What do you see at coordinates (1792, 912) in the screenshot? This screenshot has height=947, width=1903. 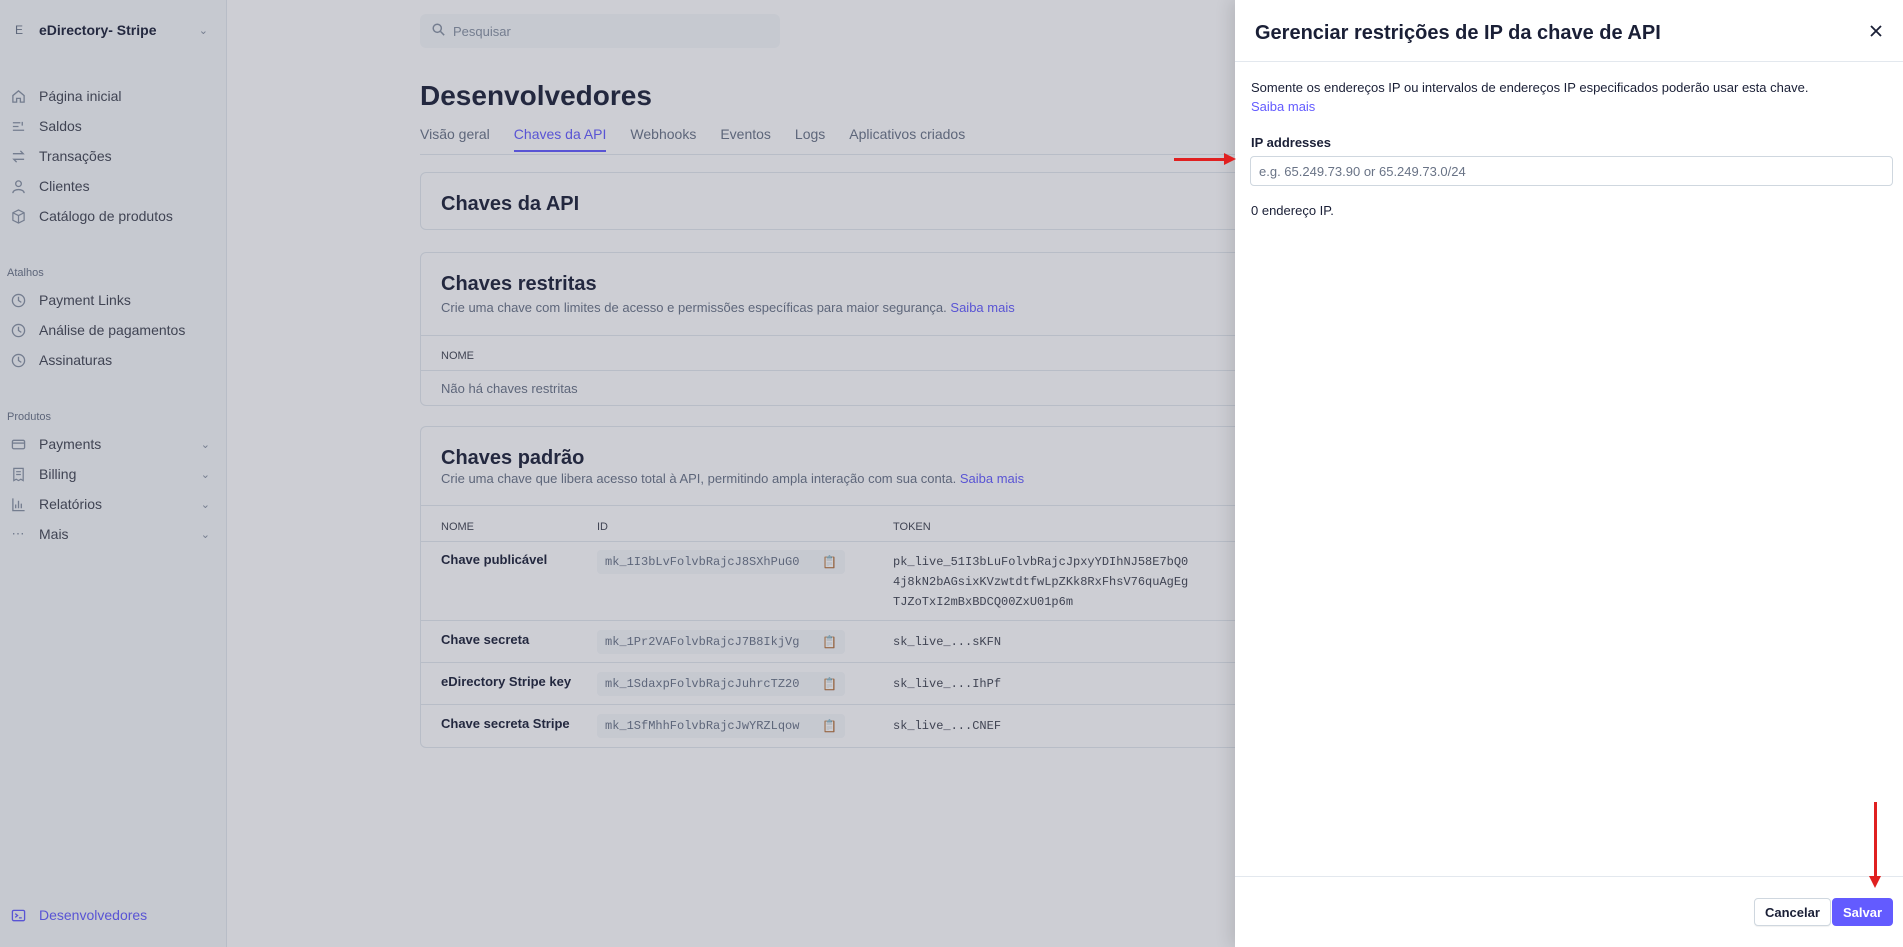 I see `cancel-button: Cancelar` at bounding box center [1792, 912].